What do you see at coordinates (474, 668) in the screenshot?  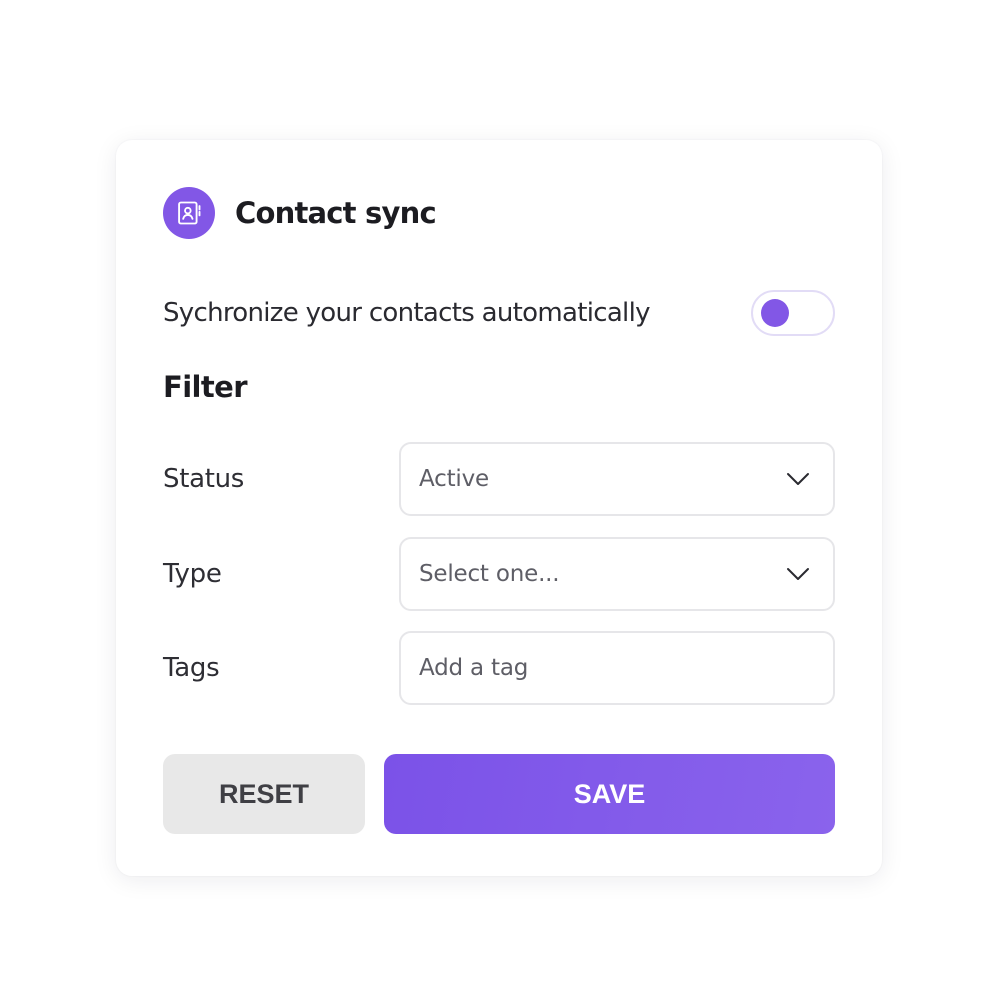 I see `tags-input-placeholder: Add a tag` at bounding box center [474, 668].